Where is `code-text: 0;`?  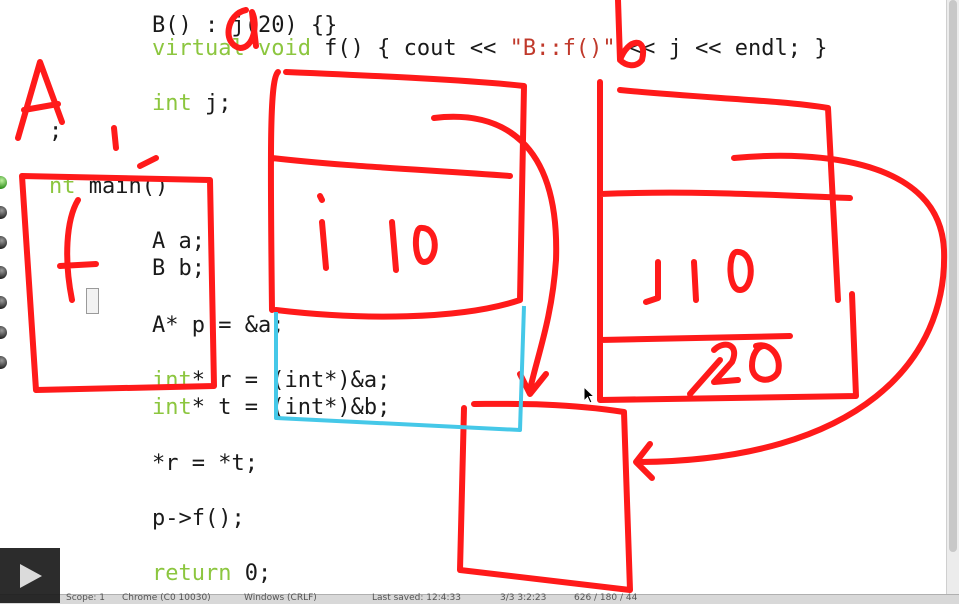
code-text: 0; is located at coordinates (251, 573).